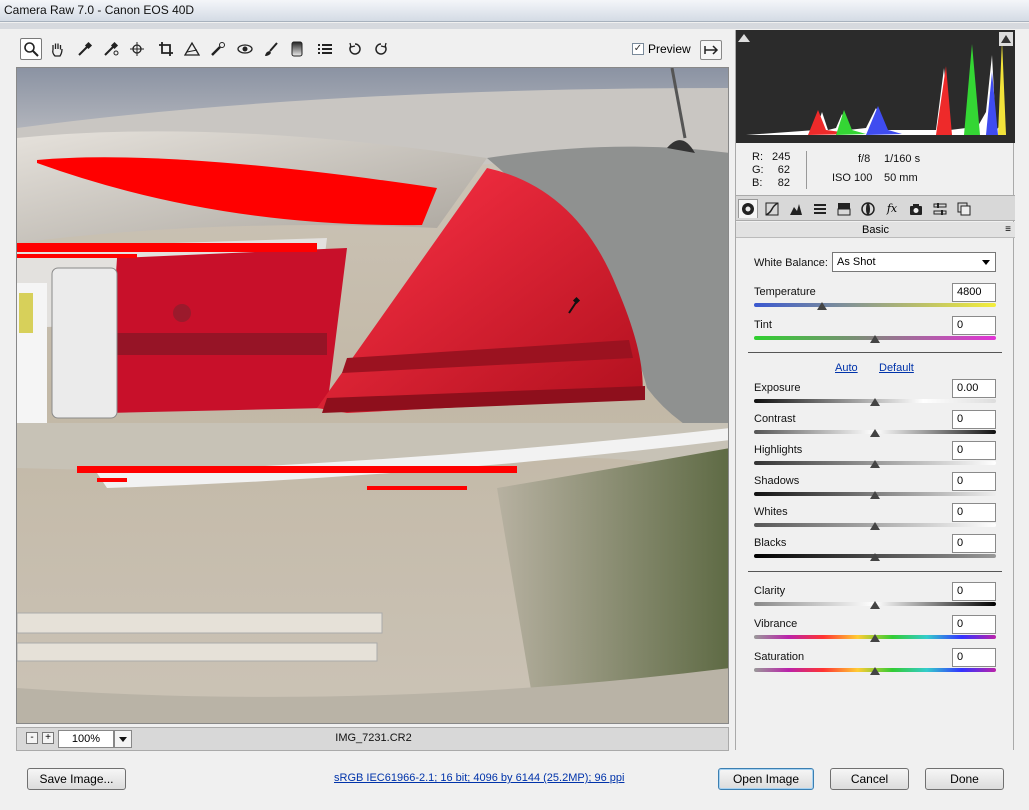 The width and height of the screenshot is (1029, 810). I want to click on green-label: G:, so click(758, 170).